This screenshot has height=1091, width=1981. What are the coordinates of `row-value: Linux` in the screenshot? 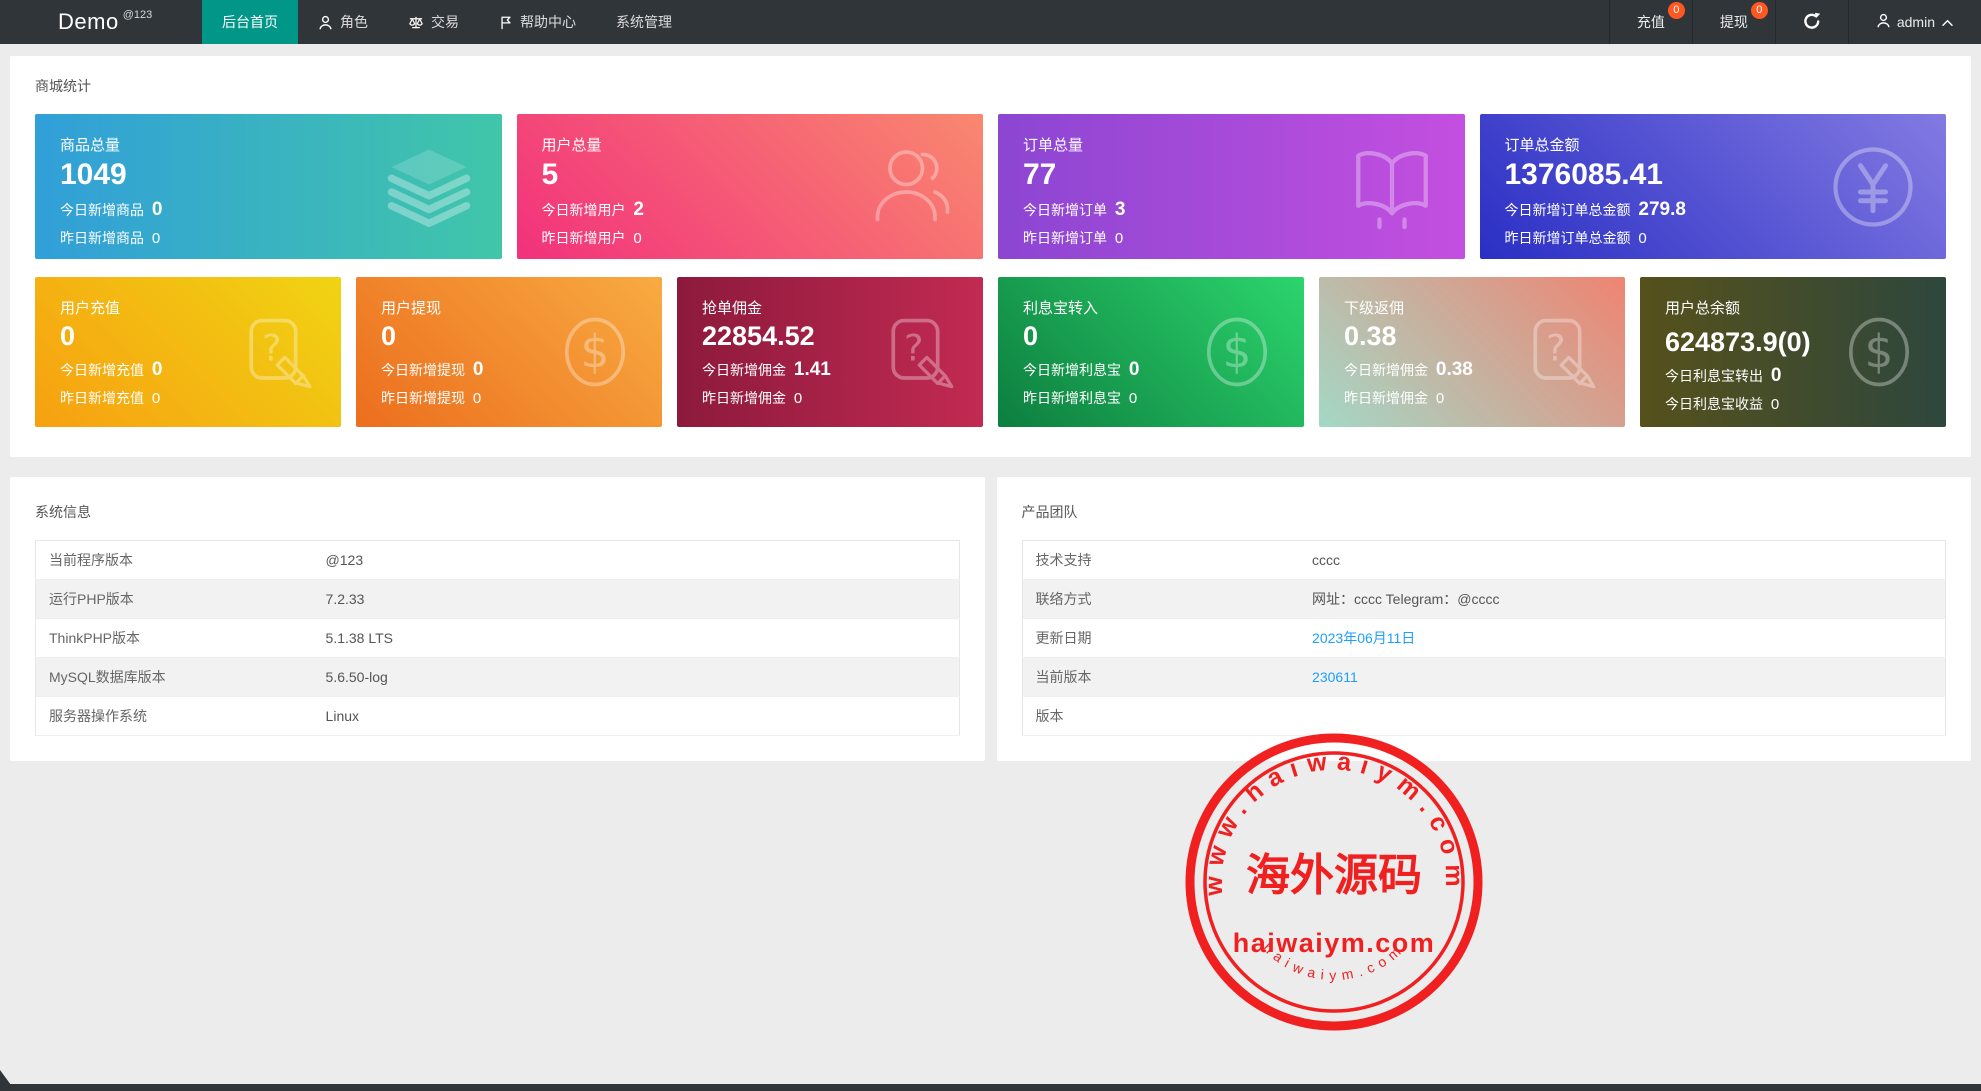 It's located at (635, 716).